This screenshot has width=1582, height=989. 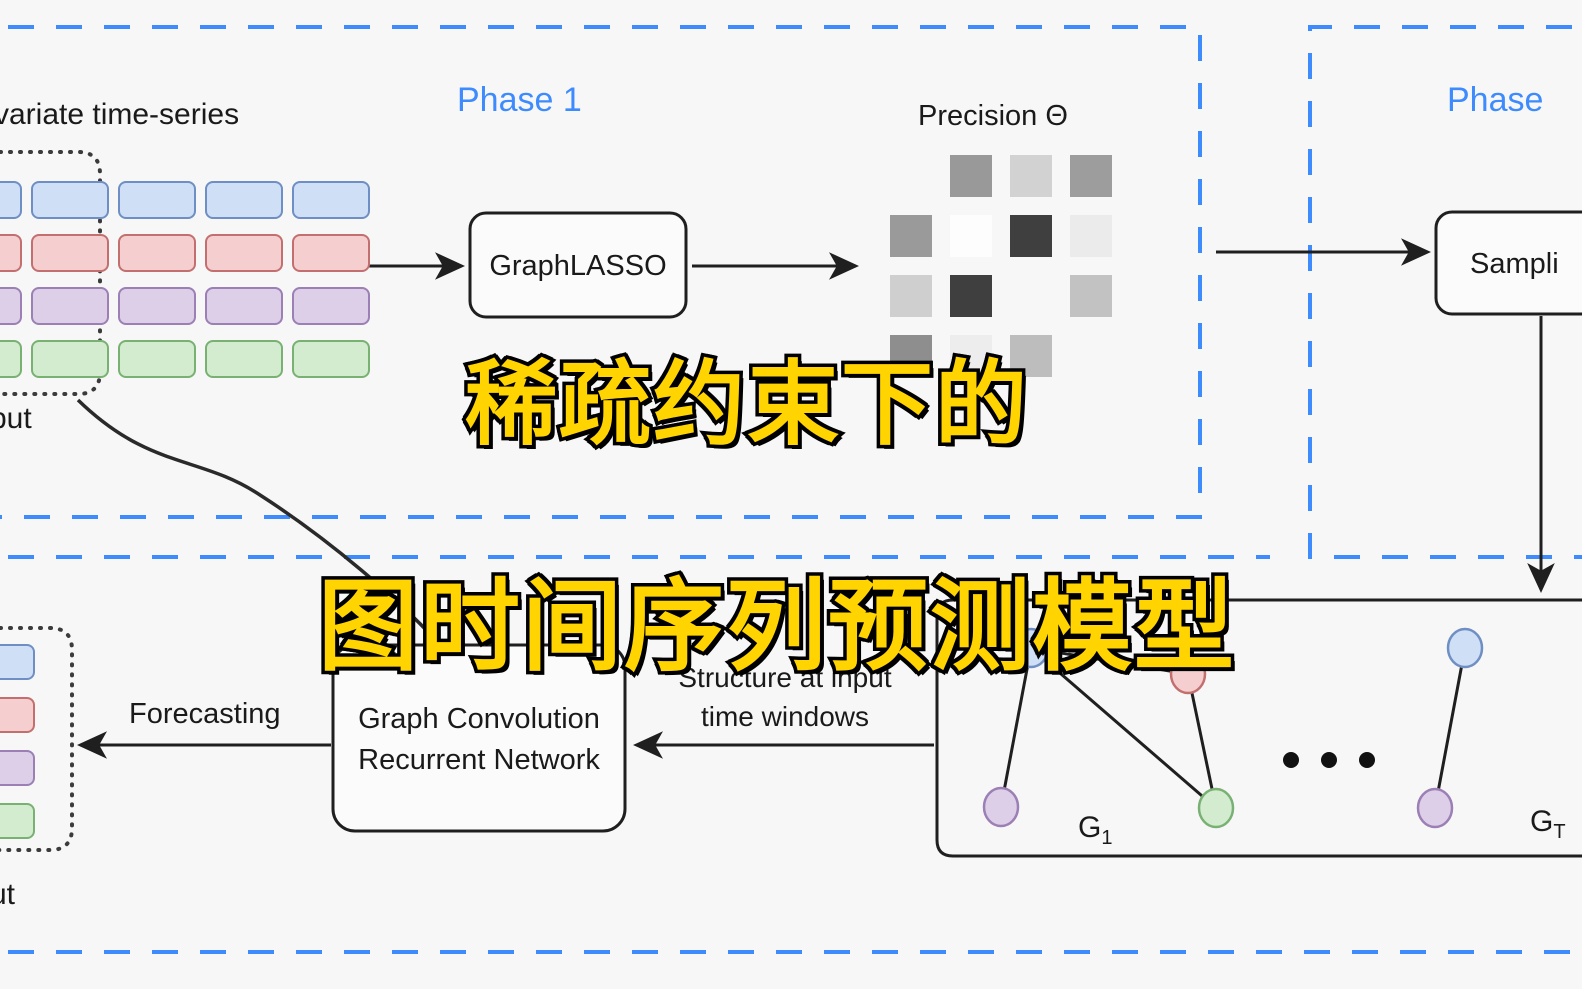 What do you see at coordinates (120, 114) in the screenshot?
I see `multivariate-timeseries-label: variate time-series` at bounding box center [120, 114].